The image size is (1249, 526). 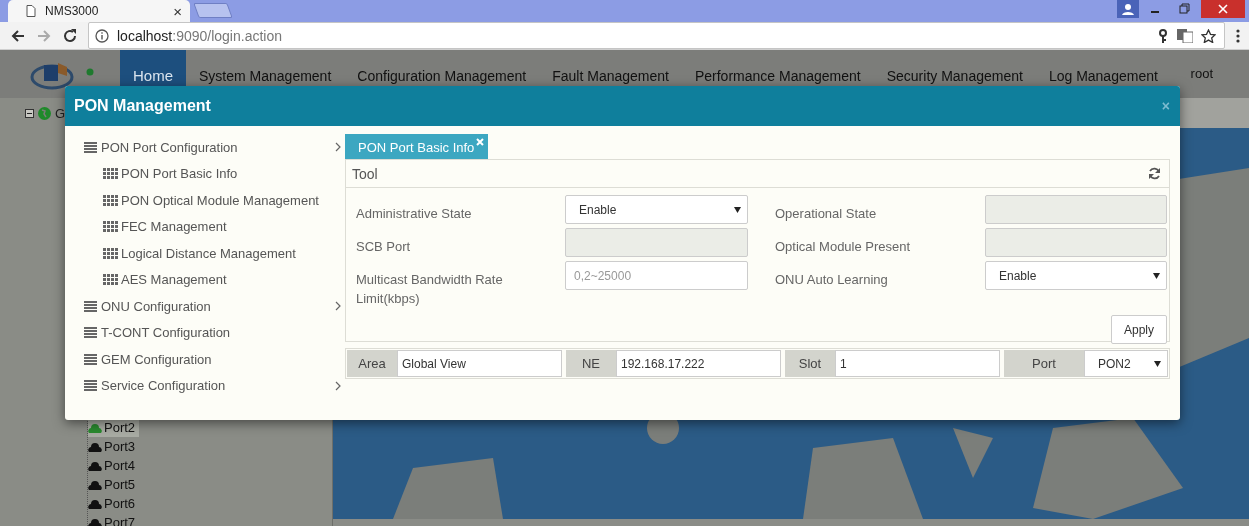 I want to click on field-label: NE, so click(x=591, y=363).